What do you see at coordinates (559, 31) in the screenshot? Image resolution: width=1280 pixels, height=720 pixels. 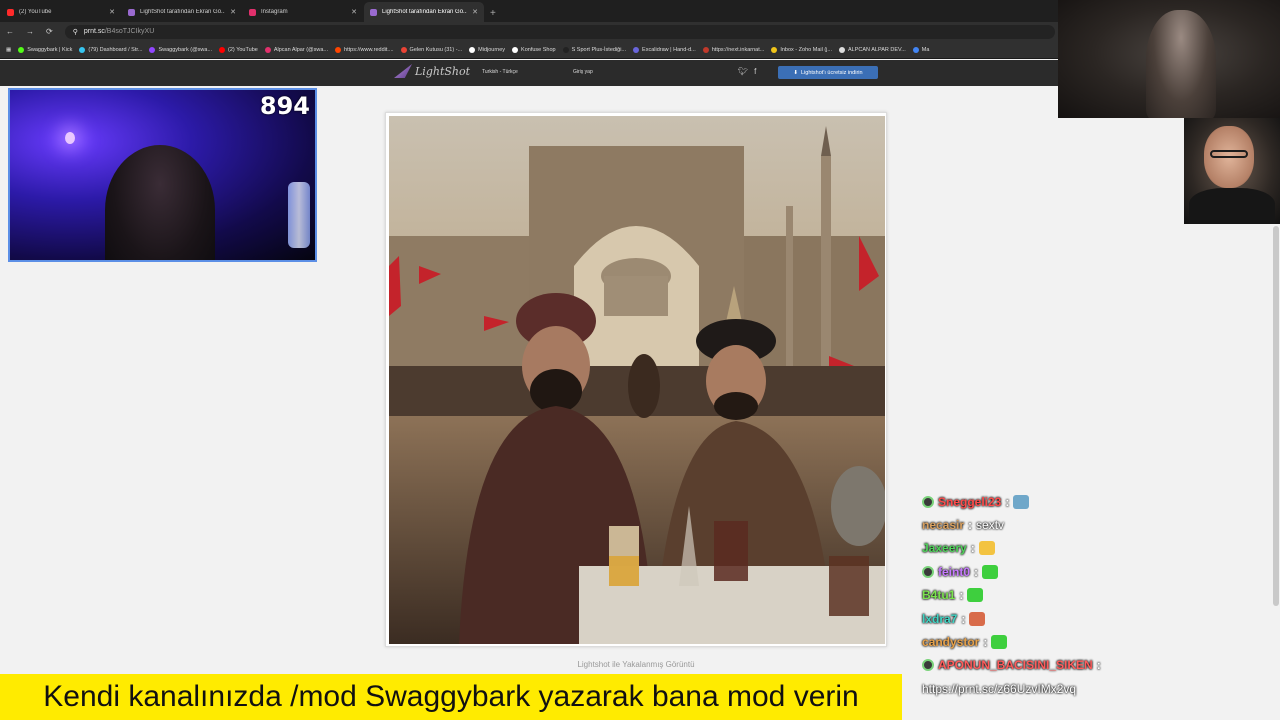 I see `address-bar: ⚲ prnt.sc/B4soTJCIkyXU` at bounding box center [559, 31].